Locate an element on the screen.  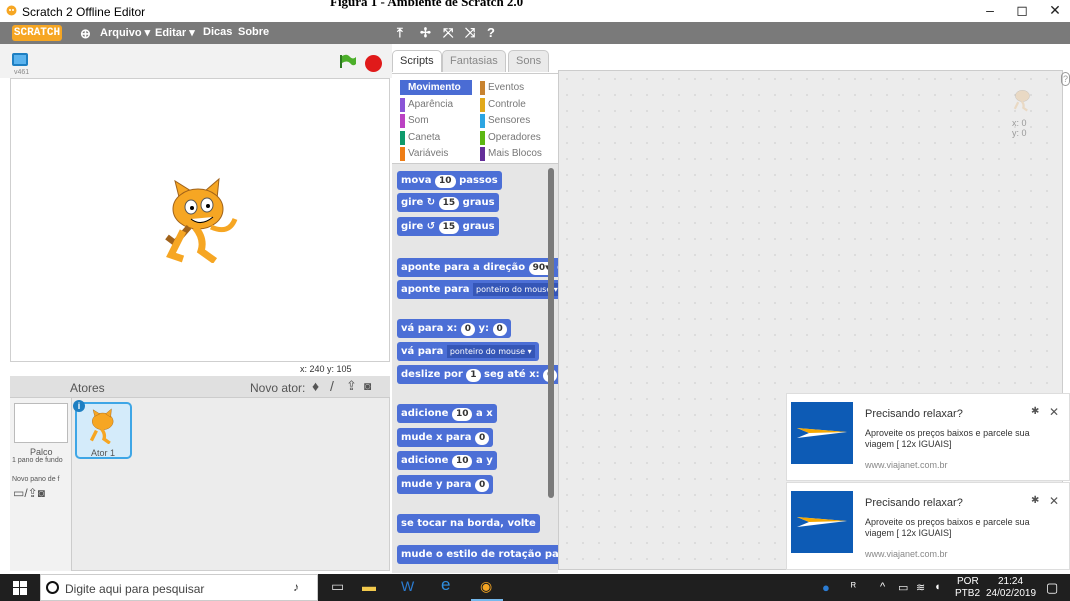
notification-center-icon: ▢ is located at coordinates (1052, 588).